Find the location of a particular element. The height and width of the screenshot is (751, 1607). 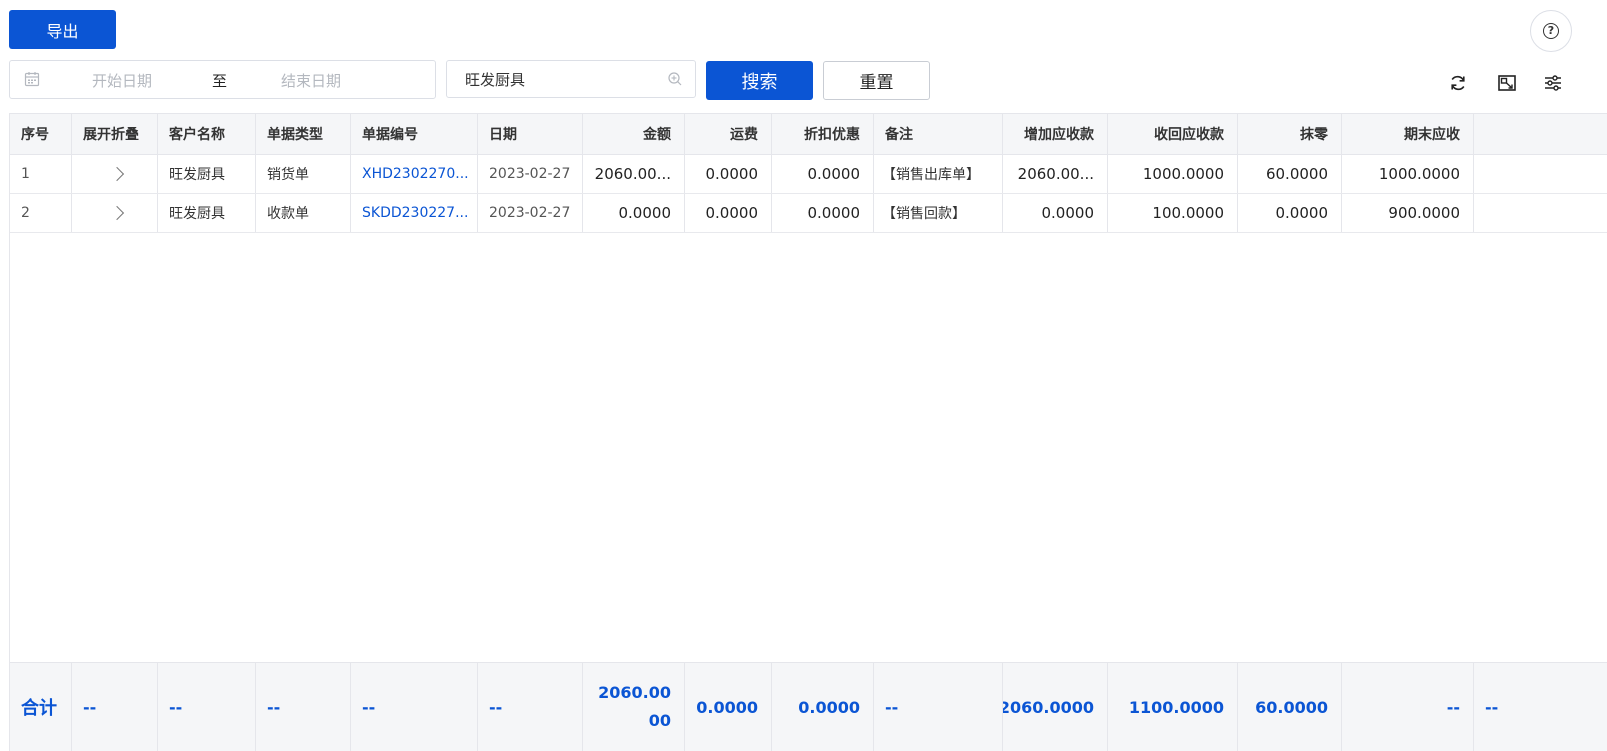

col-doc-type: 单据类型 is located at coordinates (303, 134).